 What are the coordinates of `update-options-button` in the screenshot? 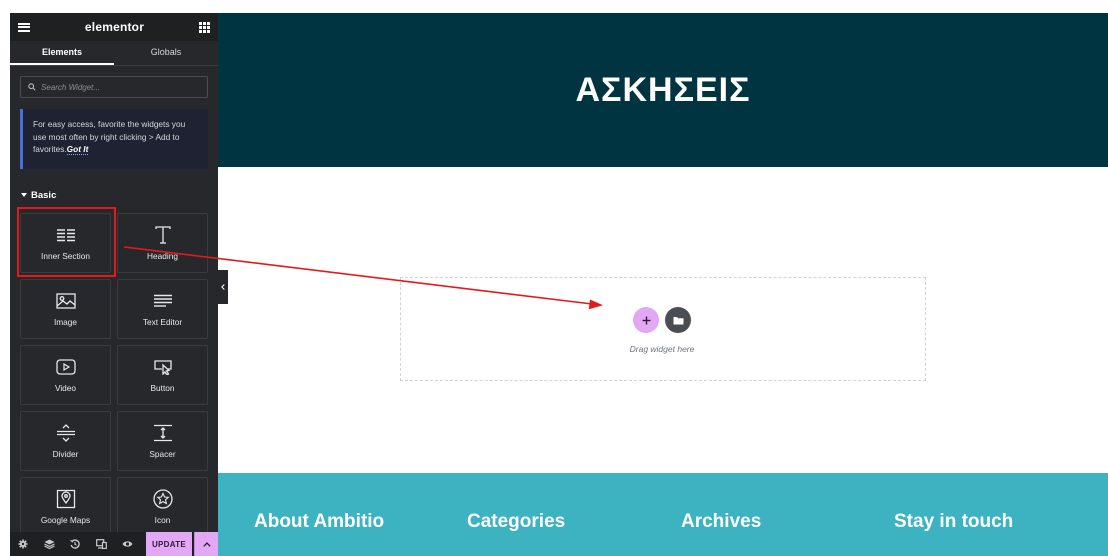 It's located at (206, 544).